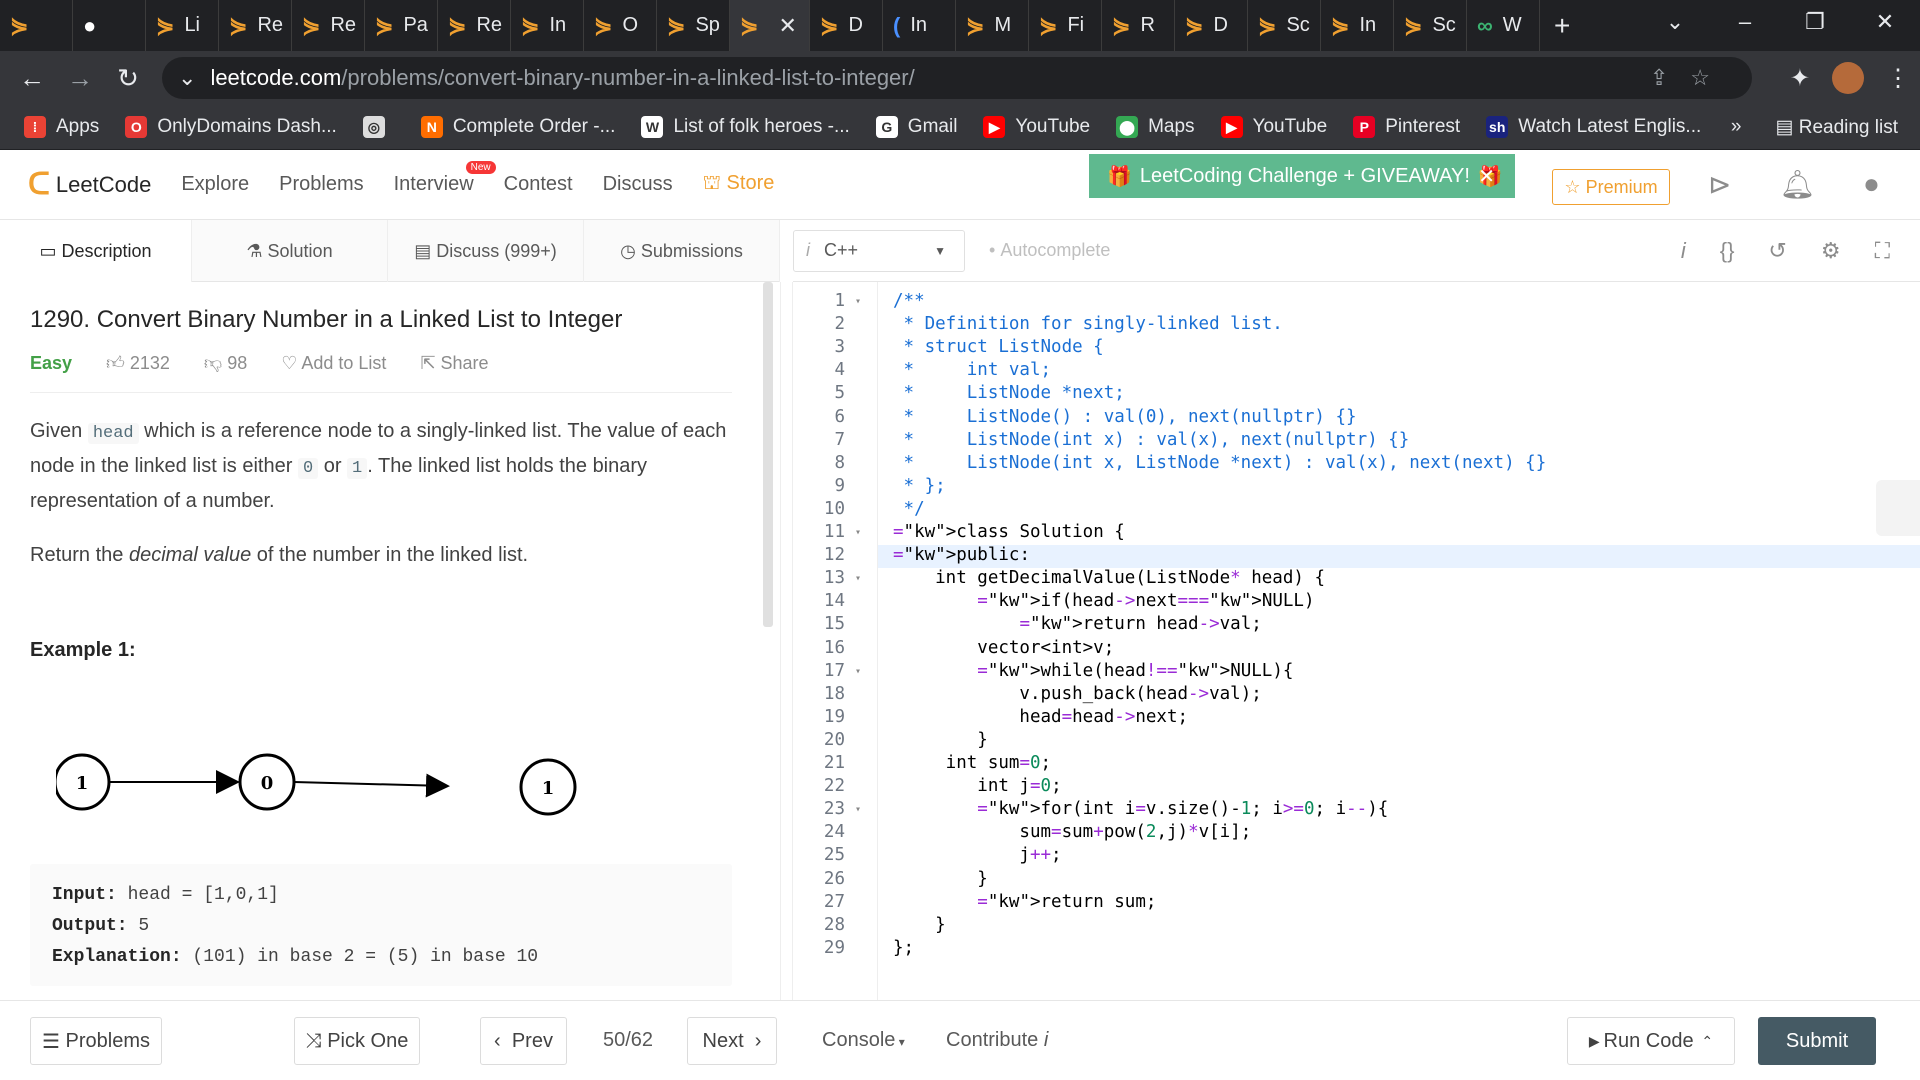 The width and height of the screenshot is (1920, 1080). What do you see at coordinates (879, 250) in the screenshot?
I see `language-select: i C++ ▼` at bounding box center [879, 250].